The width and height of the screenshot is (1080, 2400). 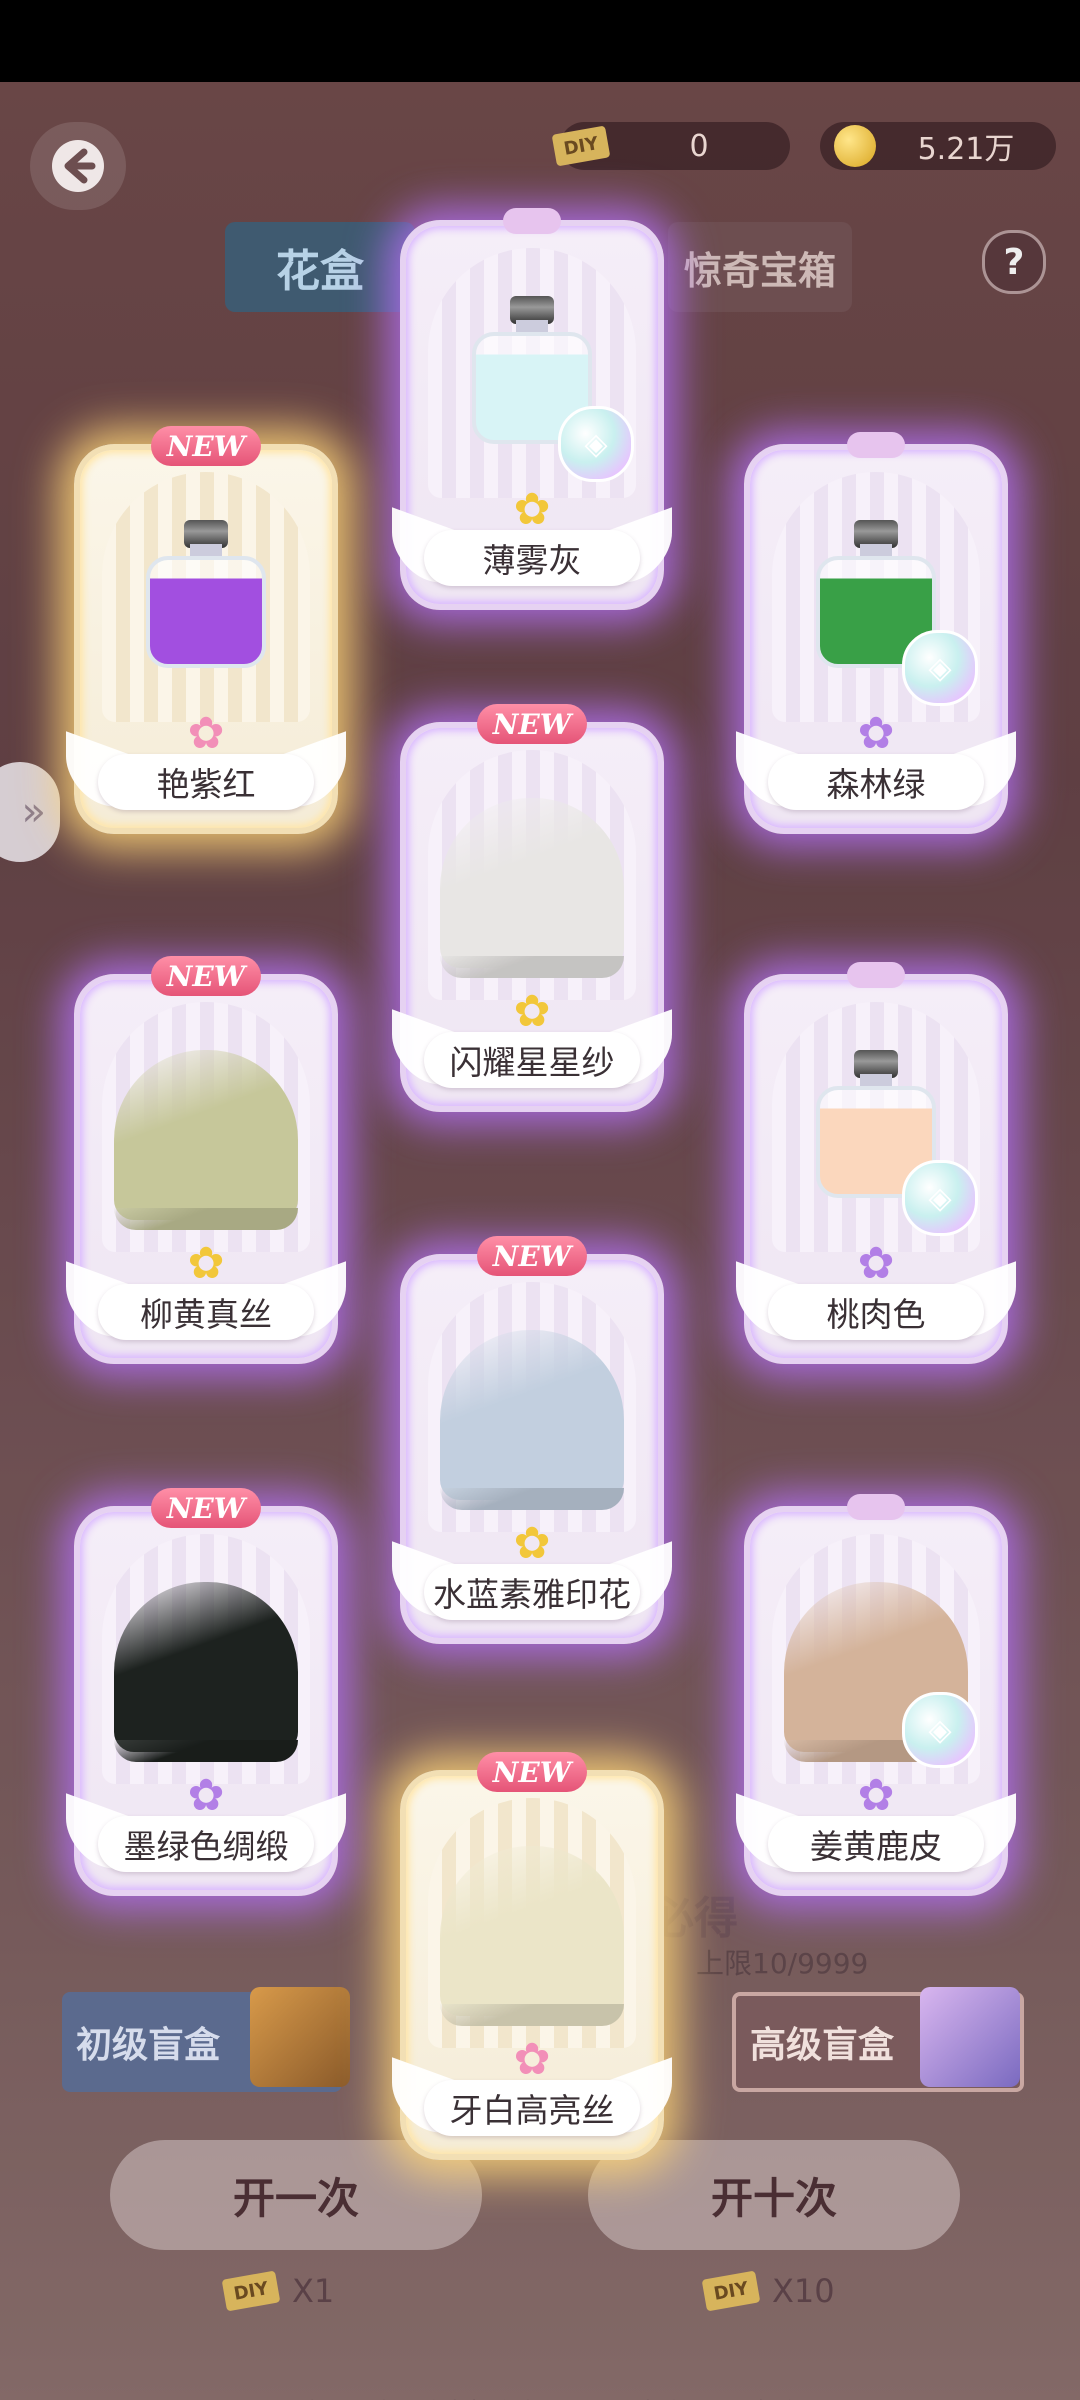 I want to click on side-expand-button: », so click(x=30, y=812).